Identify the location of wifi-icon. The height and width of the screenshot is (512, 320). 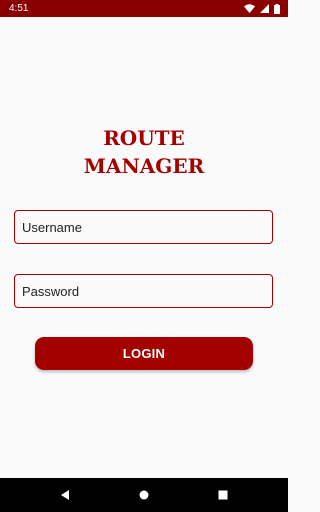
(249, 8).